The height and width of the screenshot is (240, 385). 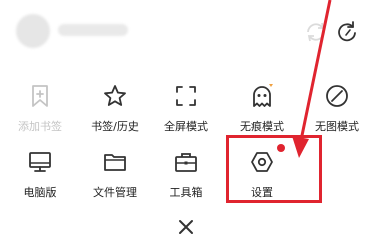 What do you see at coordinates (262, 162) in the screenshot?
I see `settings-hexagon-icon` at bounding box center [262, 162].